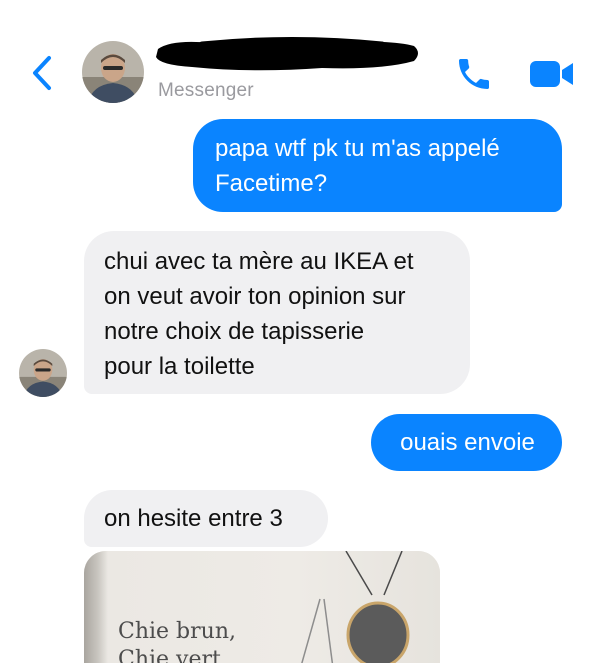 This screenshot has height=663, width=600. I want to click on call-button, so click(474, 74).